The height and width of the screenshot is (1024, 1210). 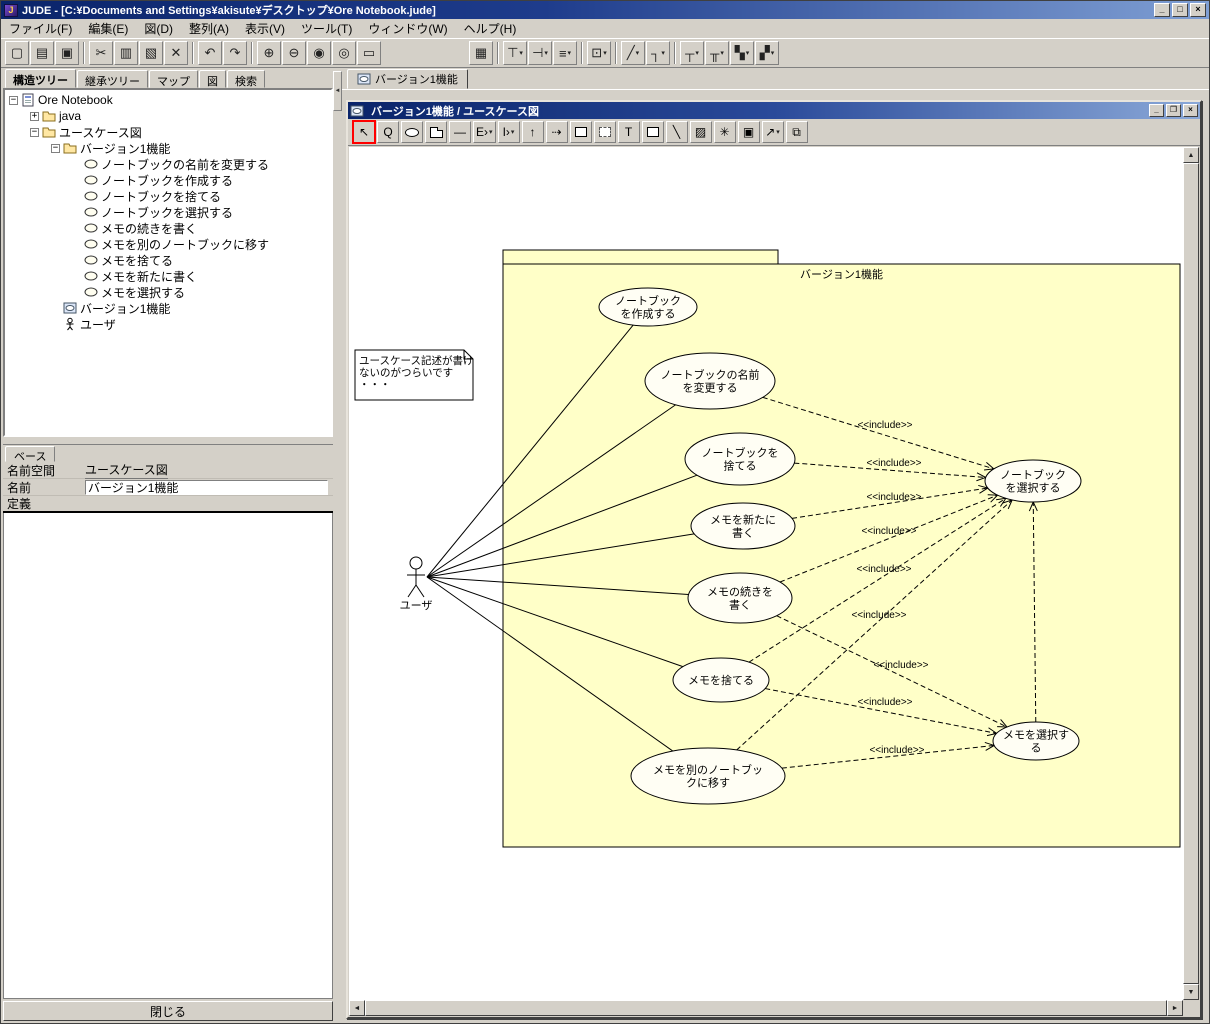 What do you see at coordinates (515, 53) in the screenshot?
I see `align-vertical-button: ⊤ ▾` at bounding box center [515, 53].